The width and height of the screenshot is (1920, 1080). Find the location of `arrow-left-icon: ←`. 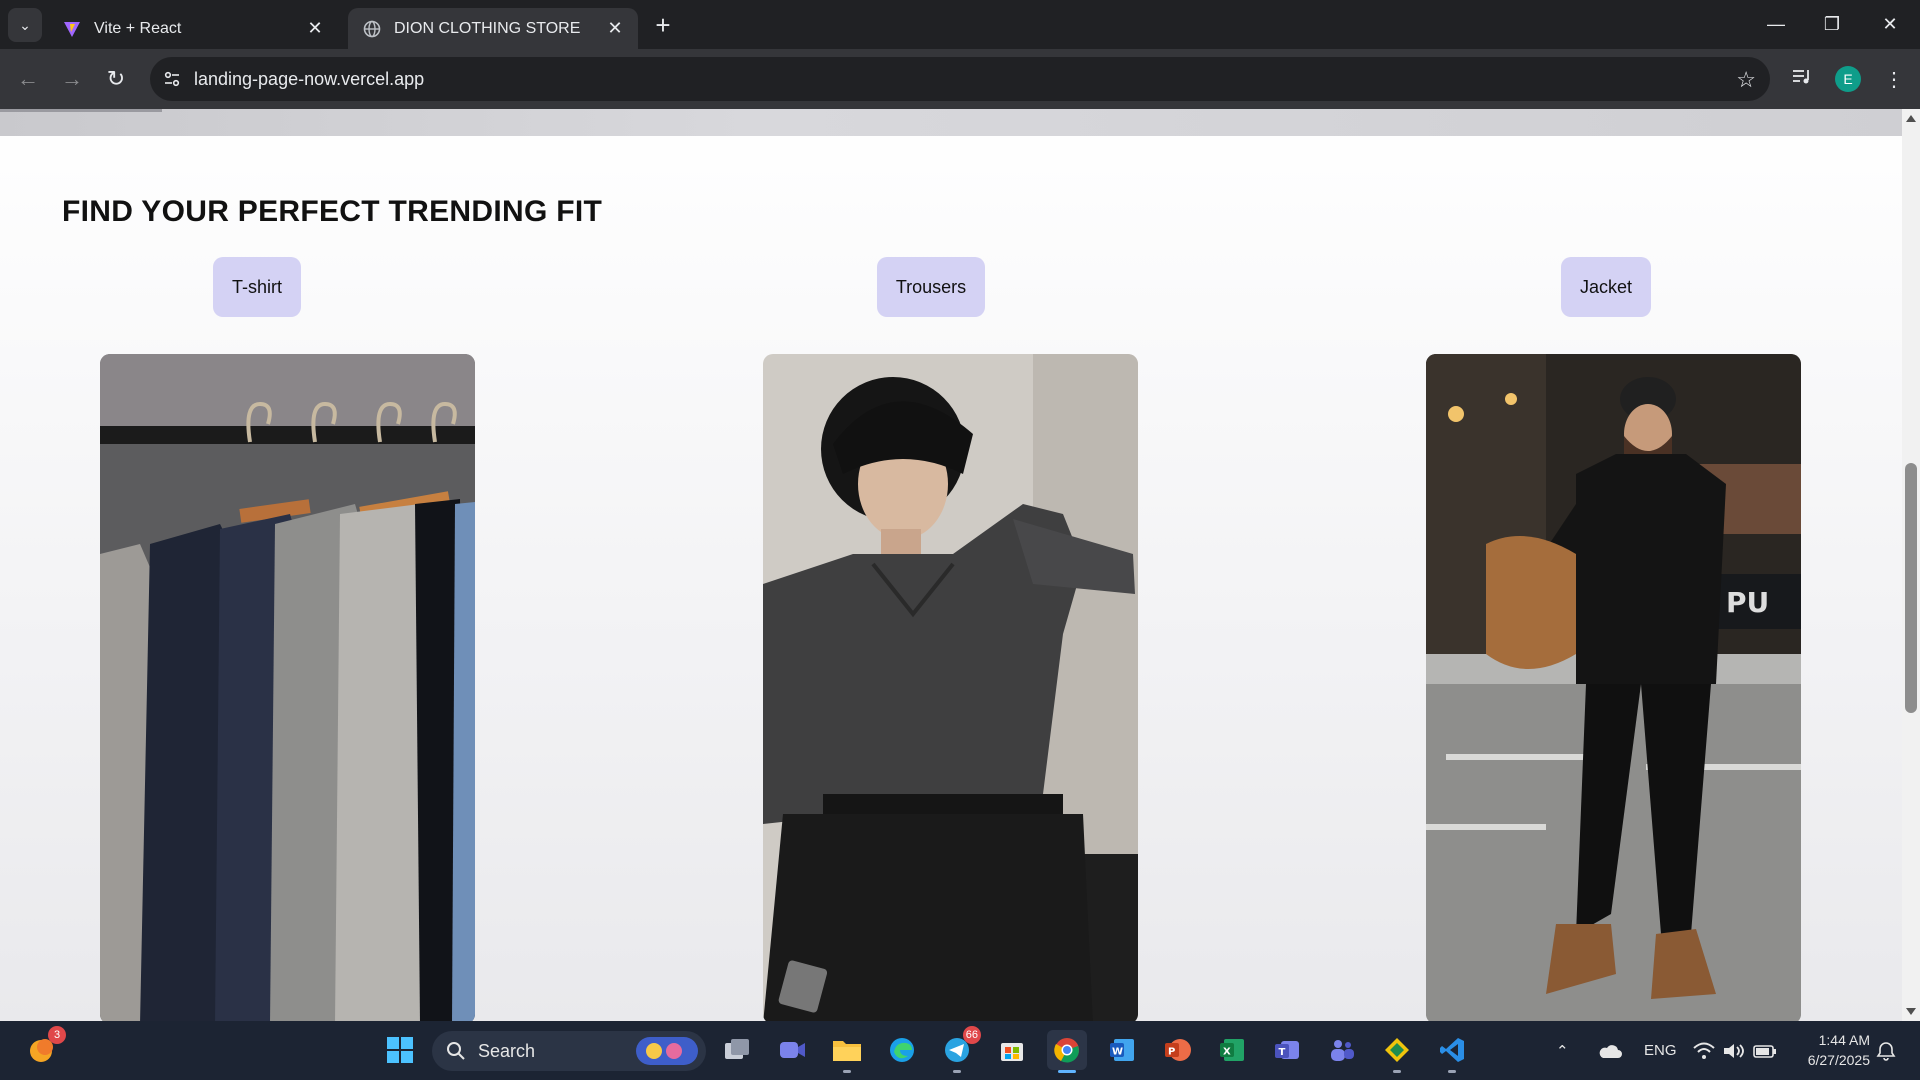

arrow-left-icon: ← is located at coordinates (28, 78).